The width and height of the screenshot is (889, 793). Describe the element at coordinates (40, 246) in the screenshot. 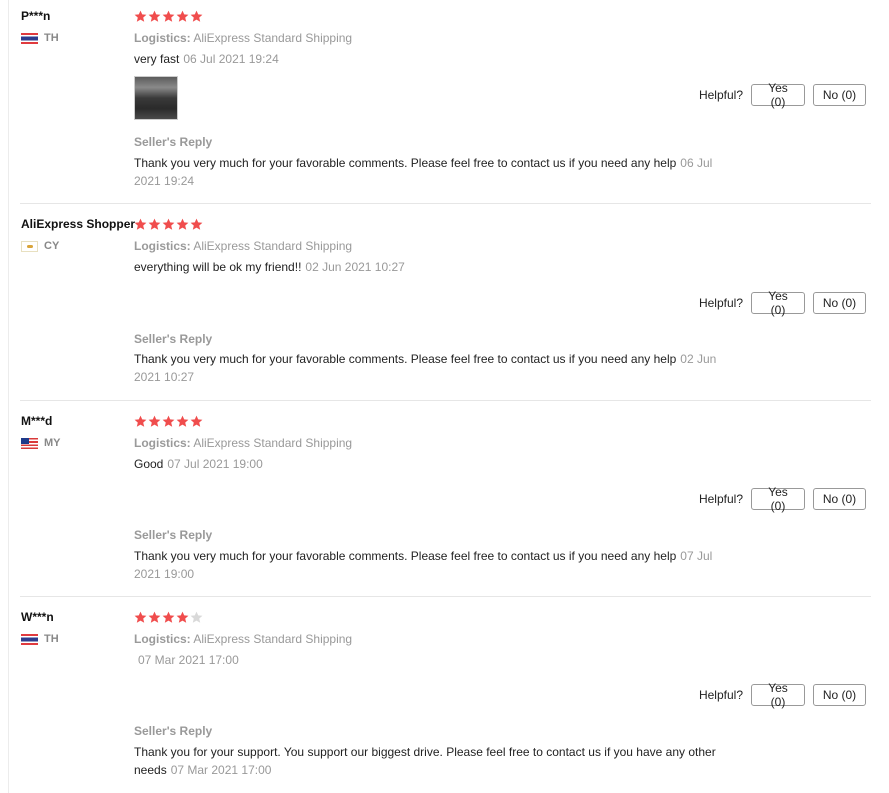

I see `reviewer-country: CY` at that location.